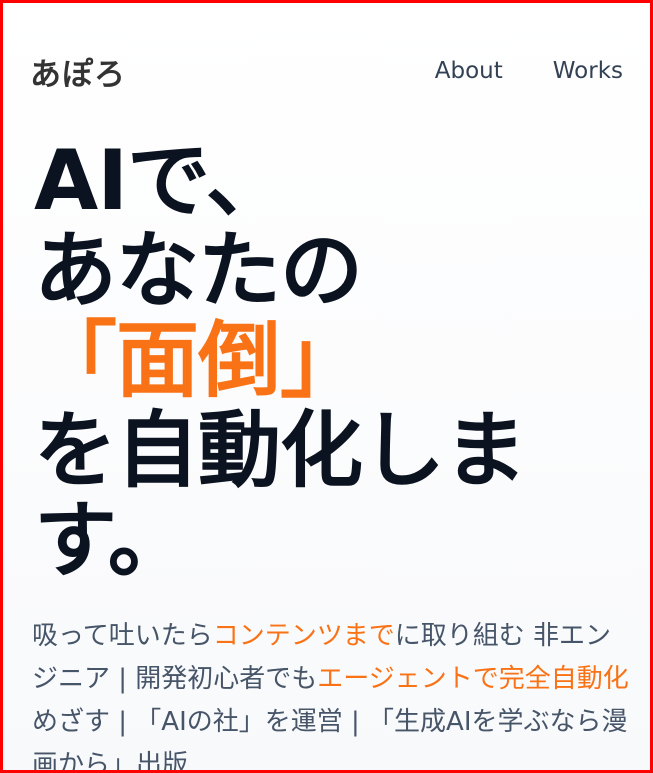 The image size is (653, 773). What do you see at coordinates (112, 540) in the screenshot?
I see `hero-line-5: す。` at bounding box center [112, 540].